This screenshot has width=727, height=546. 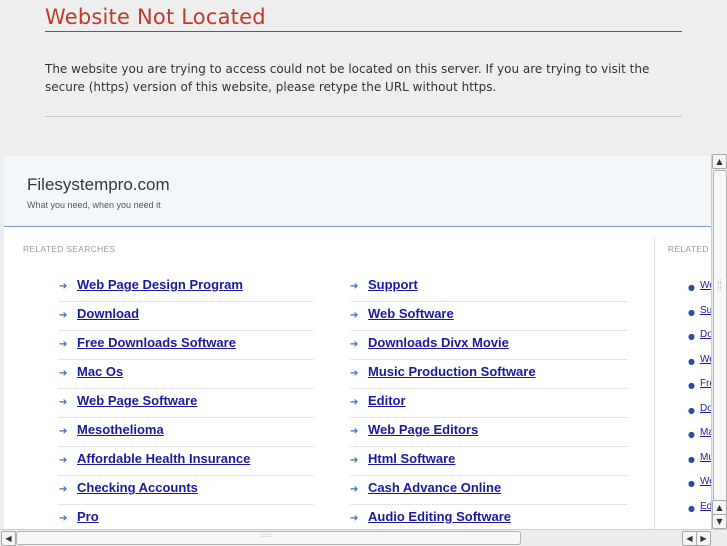 I want to click on related-link: Web Page Design Program, so click(x=160, y=284).